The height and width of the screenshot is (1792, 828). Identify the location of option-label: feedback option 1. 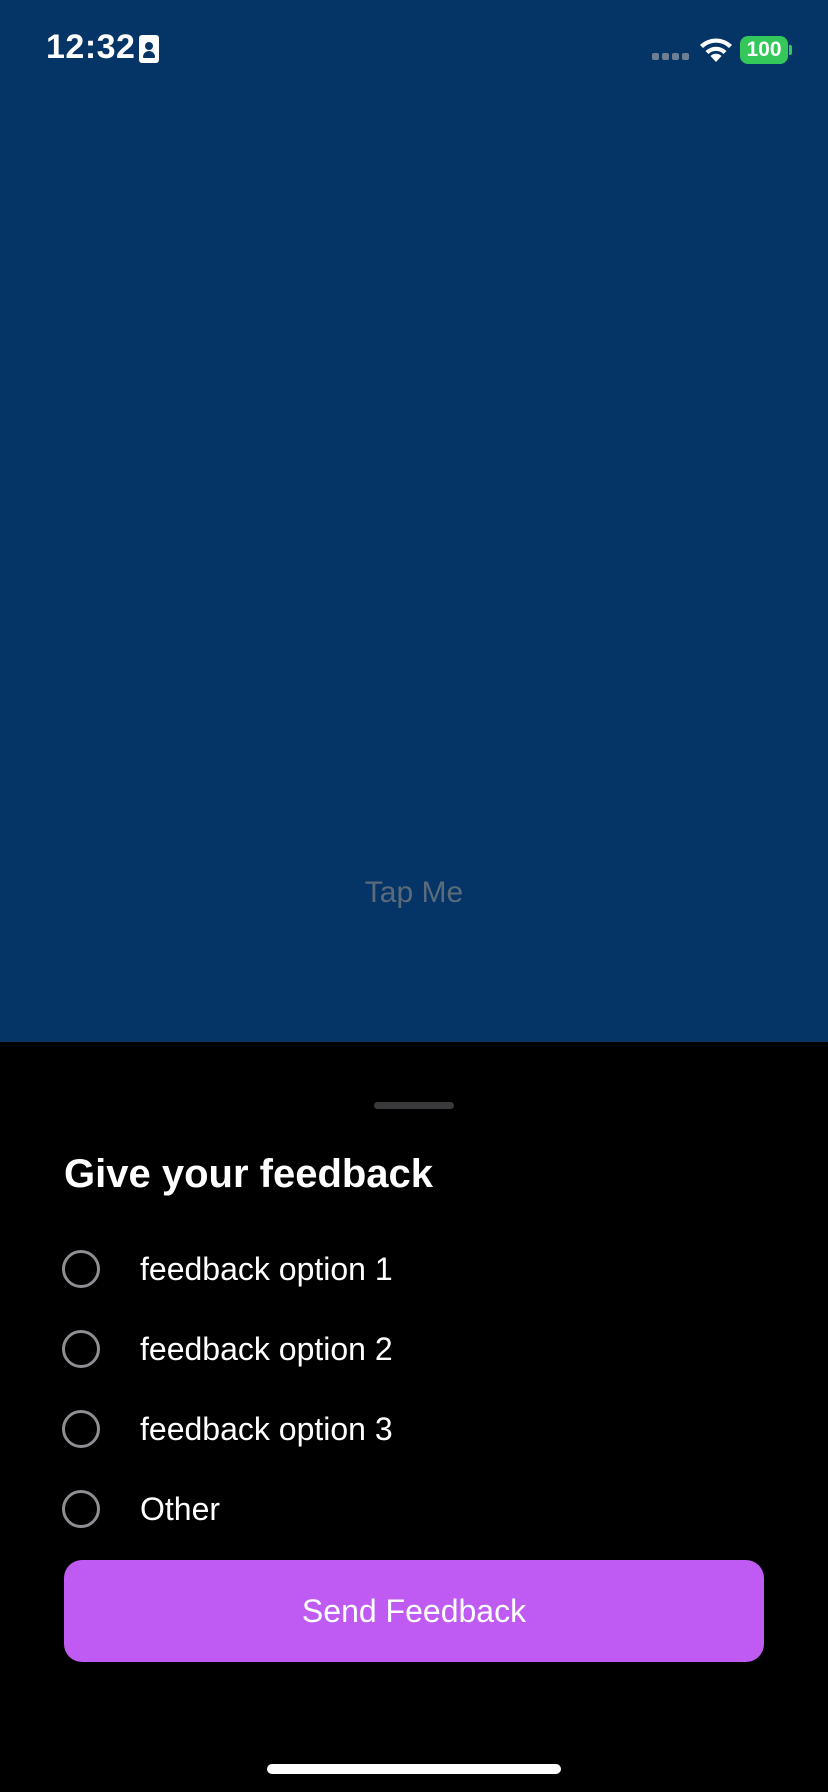
(266, 1269).